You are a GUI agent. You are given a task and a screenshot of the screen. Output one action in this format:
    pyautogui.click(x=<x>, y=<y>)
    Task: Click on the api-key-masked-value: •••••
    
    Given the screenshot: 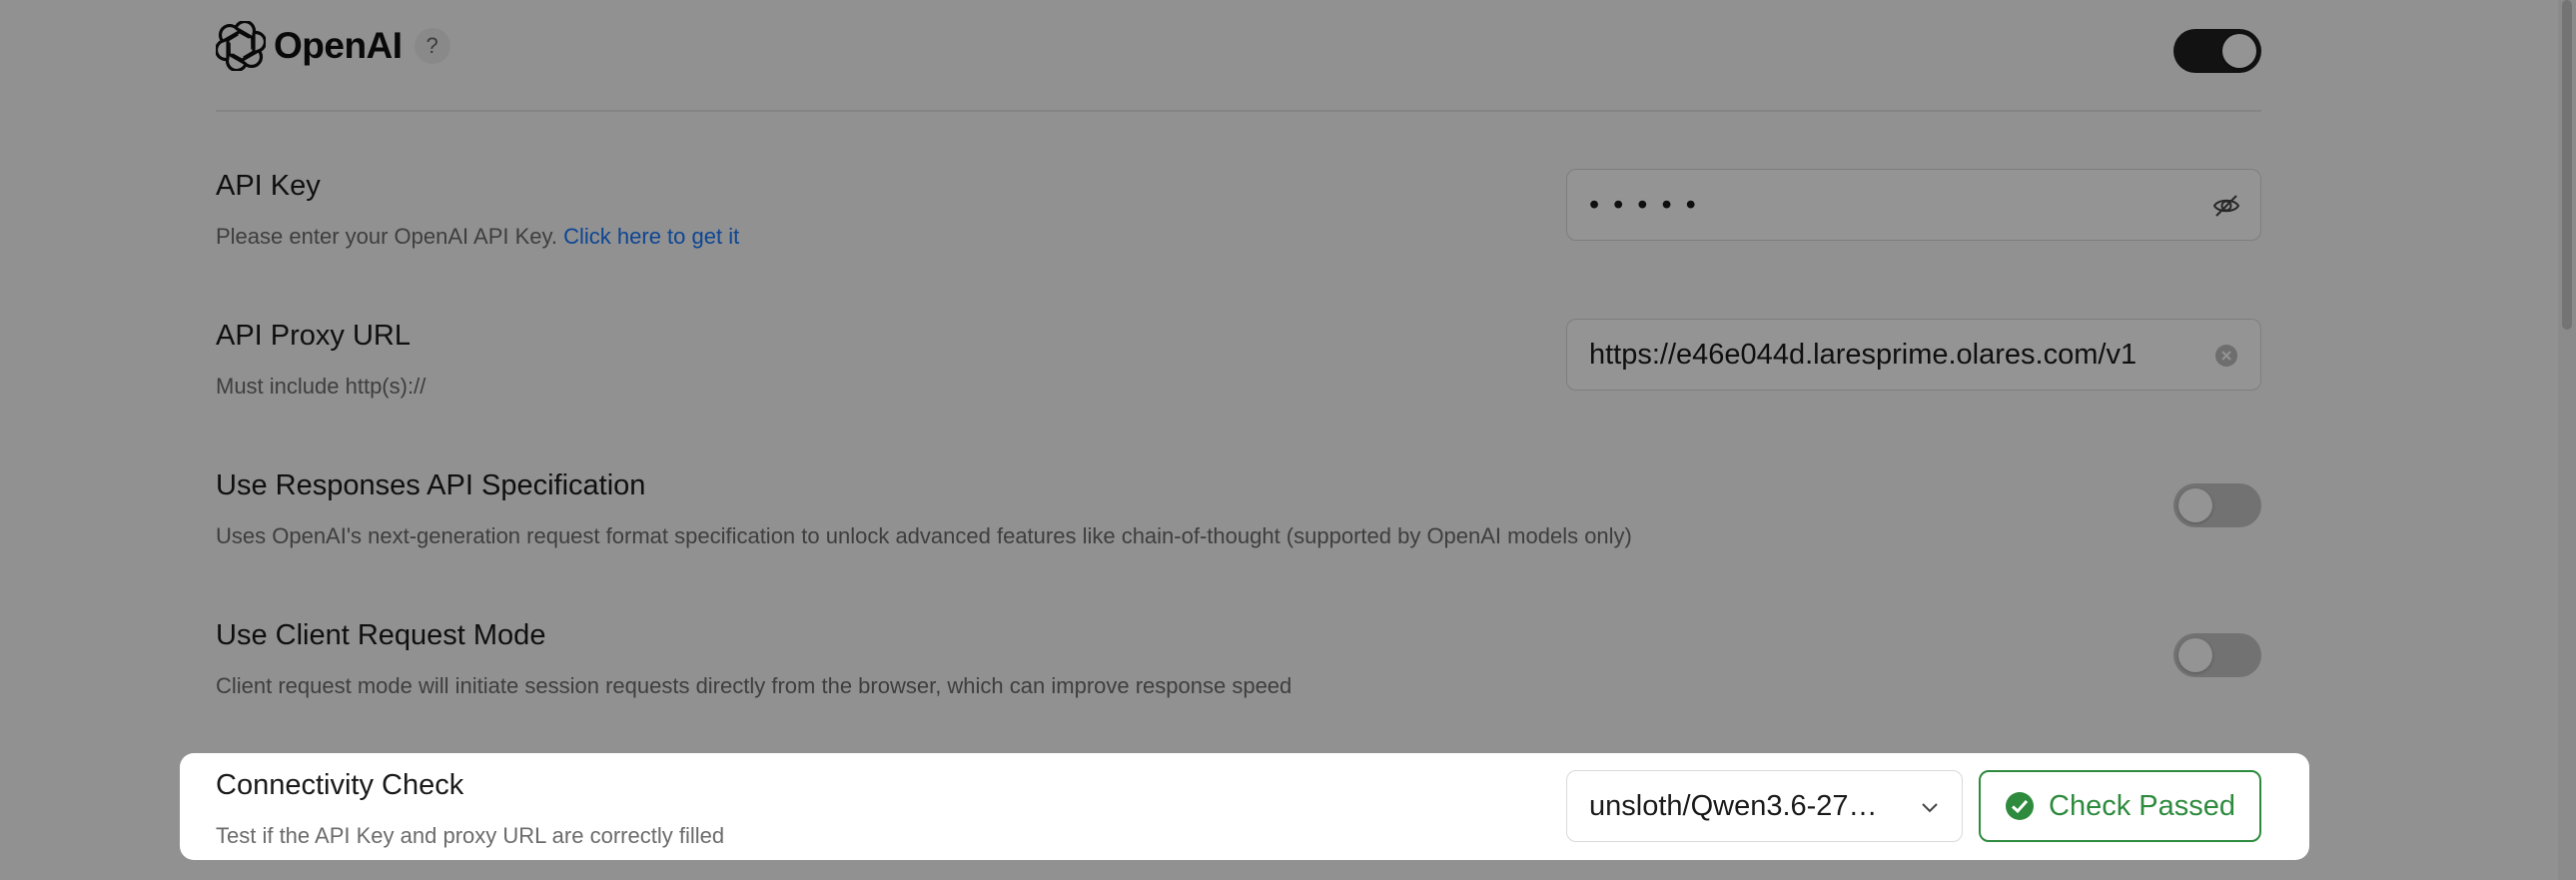 What is the action you would take?
    pyautogui.click(x=1650, y=205)
    